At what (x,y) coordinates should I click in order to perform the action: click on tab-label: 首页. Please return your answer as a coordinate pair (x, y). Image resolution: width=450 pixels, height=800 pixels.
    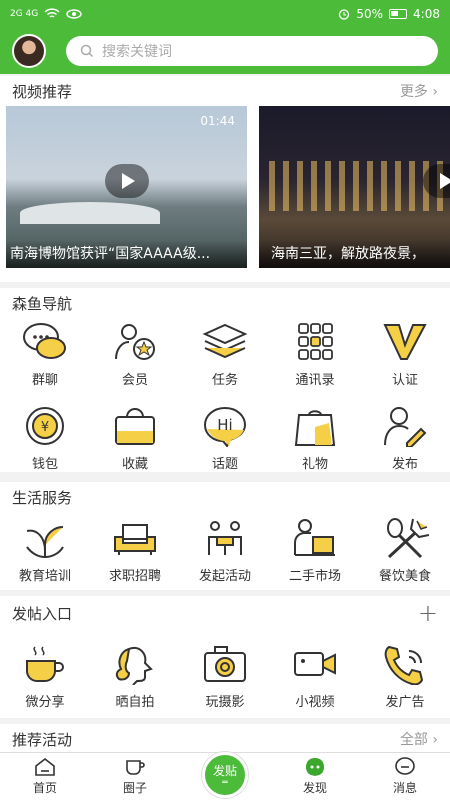
    Looking at the image, I should click on (44, 788).